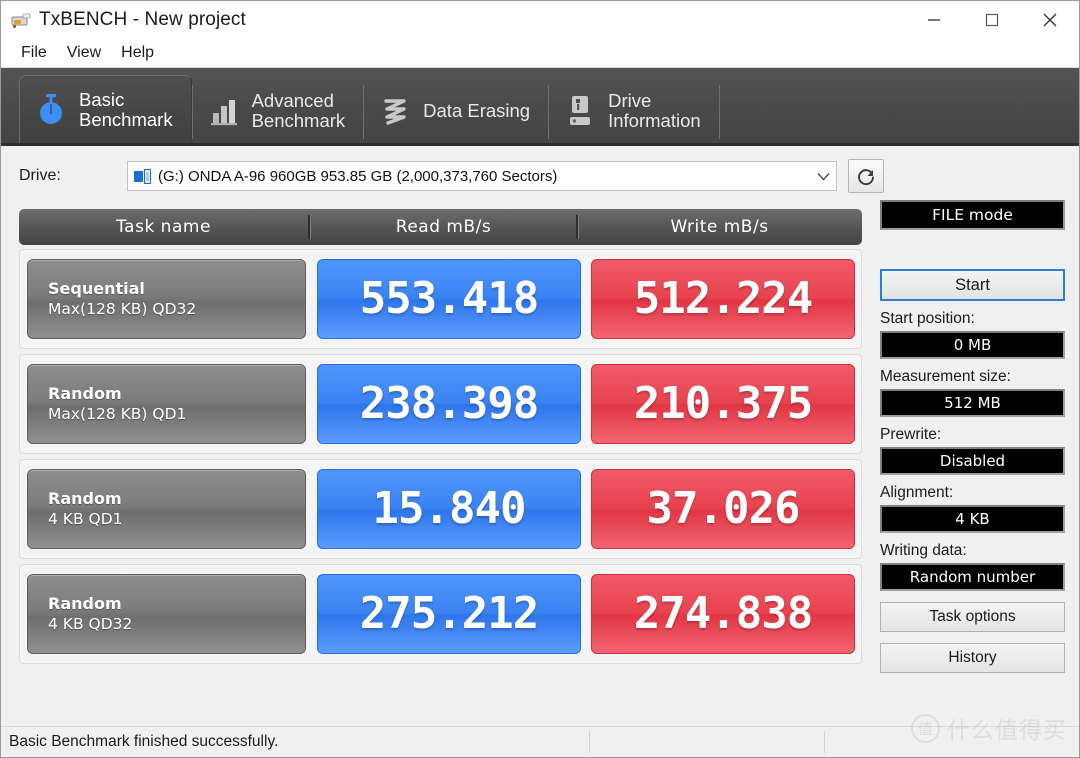 This screenshot has height=758, width=1080. I want to click on prewrite-value: Disabled, so click(972, 461).